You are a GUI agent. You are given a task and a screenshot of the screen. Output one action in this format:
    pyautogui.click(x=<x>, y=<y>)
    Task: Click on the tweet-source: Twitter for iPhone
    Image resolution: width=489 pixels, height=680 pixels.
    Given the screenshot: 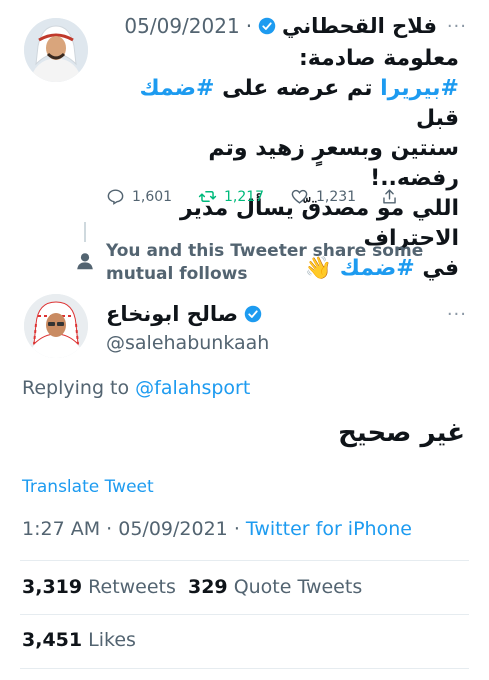 What is the action you would take?
    pyautogui.click(x=329, y=529)
    